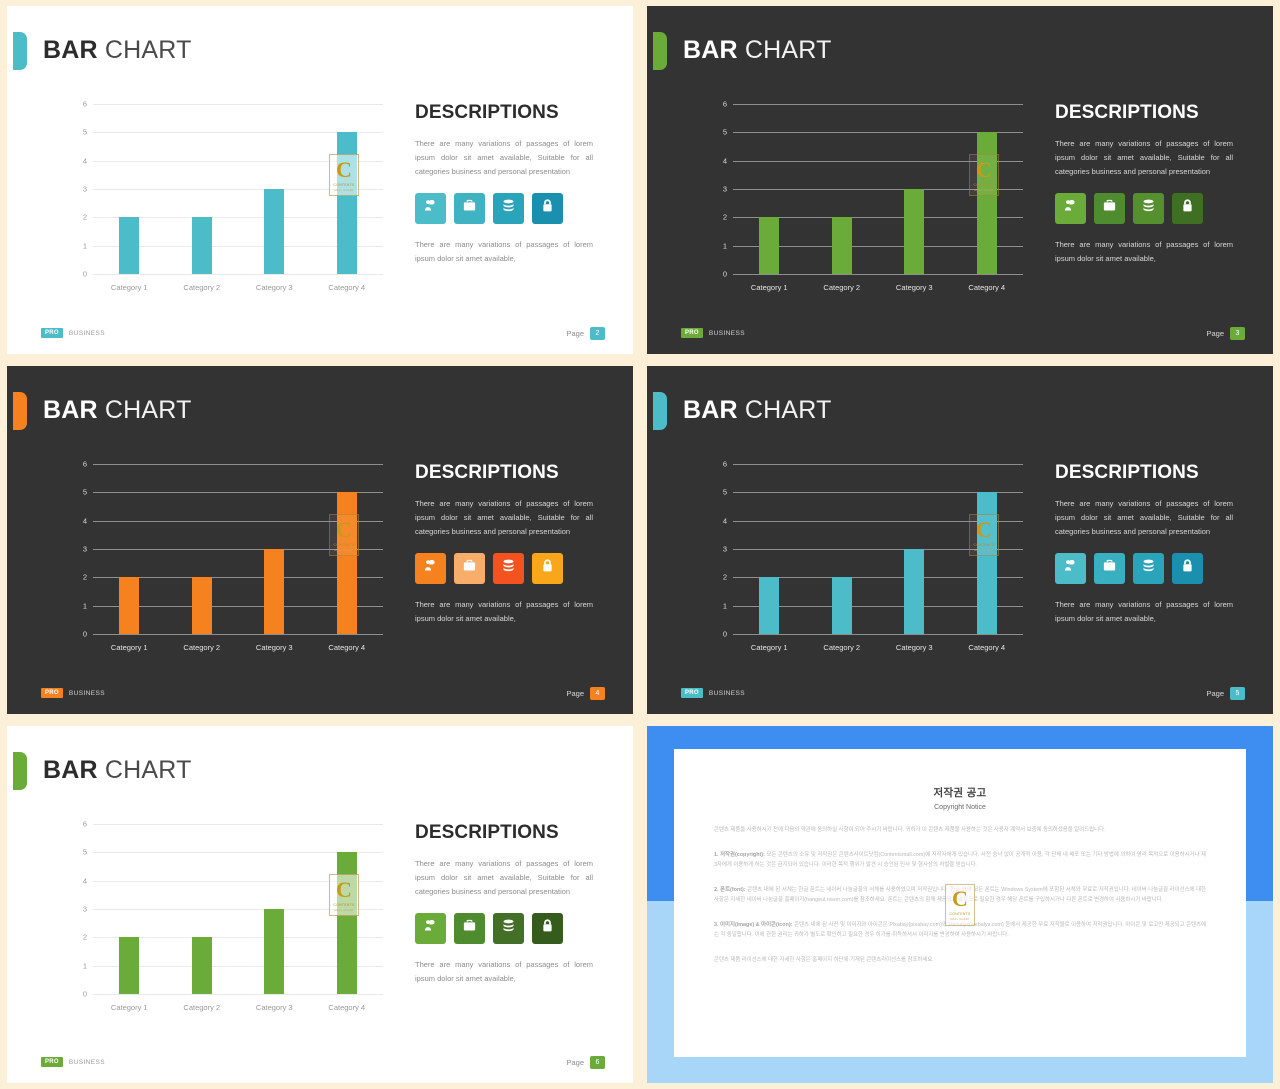  Describe the element at coordinates (753, 924) in the screenshot. I see `copyright-item-3-label: 3. 이미지(image) & 아이콘(icon):` at that location.